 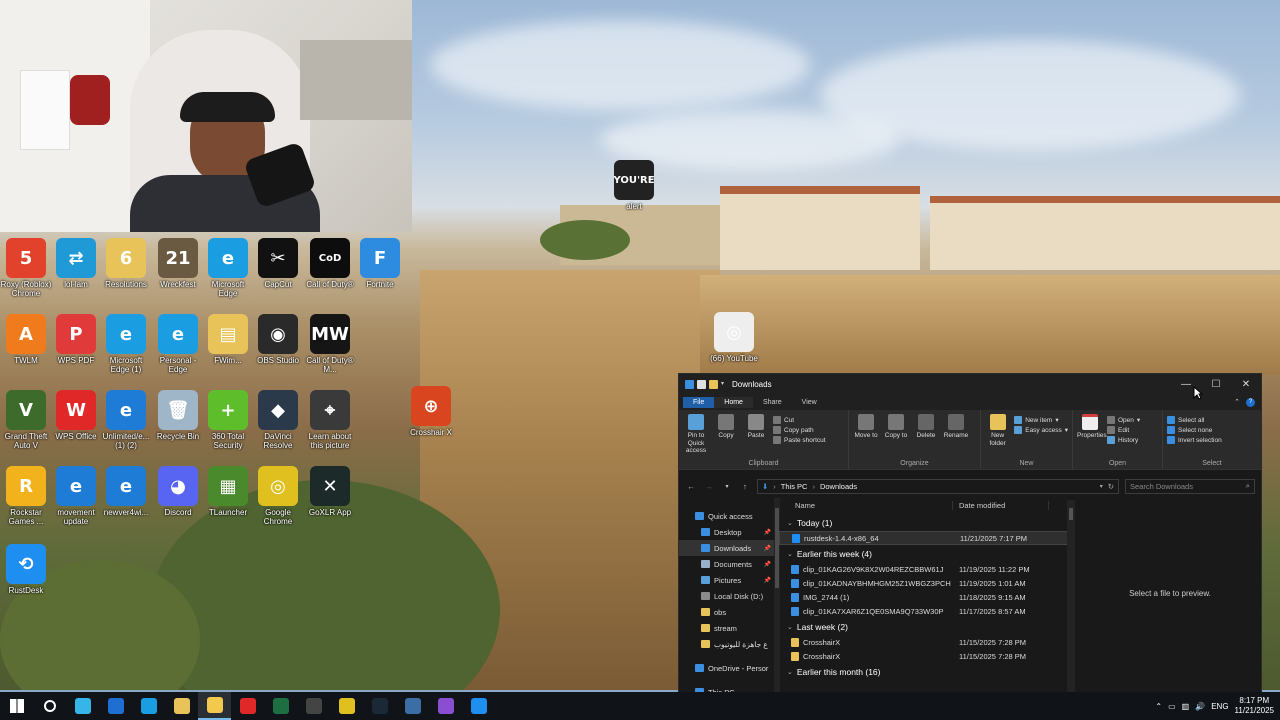 What do you see at coordinates (1111, 486) in the screenshot?
I see `refresh-icon: ↻` at bounding box center [1111, 486].